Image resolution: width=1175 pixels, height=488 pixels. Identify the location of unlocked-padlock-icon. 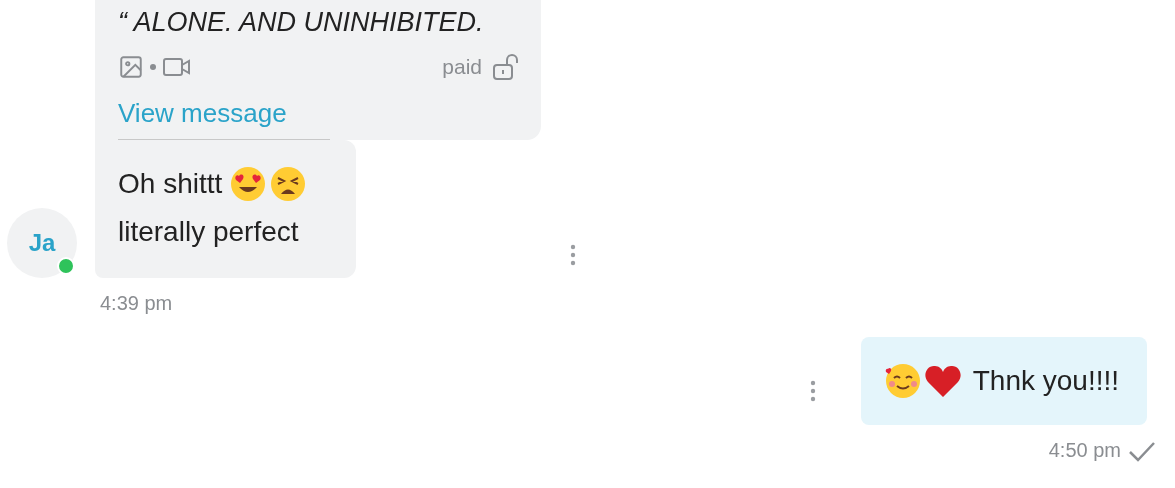
(505, 67).